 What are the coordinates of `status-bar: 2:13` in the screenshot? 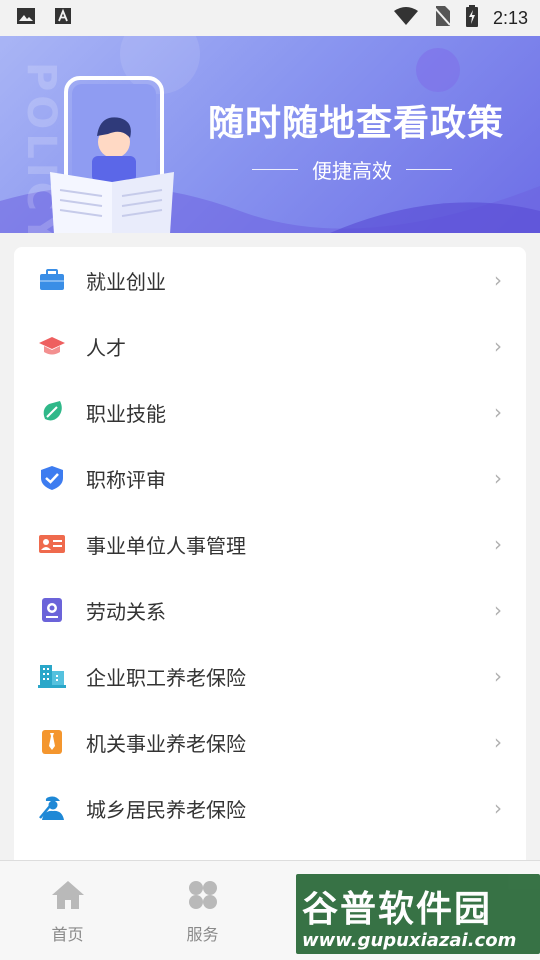 It's located at (270, 18).